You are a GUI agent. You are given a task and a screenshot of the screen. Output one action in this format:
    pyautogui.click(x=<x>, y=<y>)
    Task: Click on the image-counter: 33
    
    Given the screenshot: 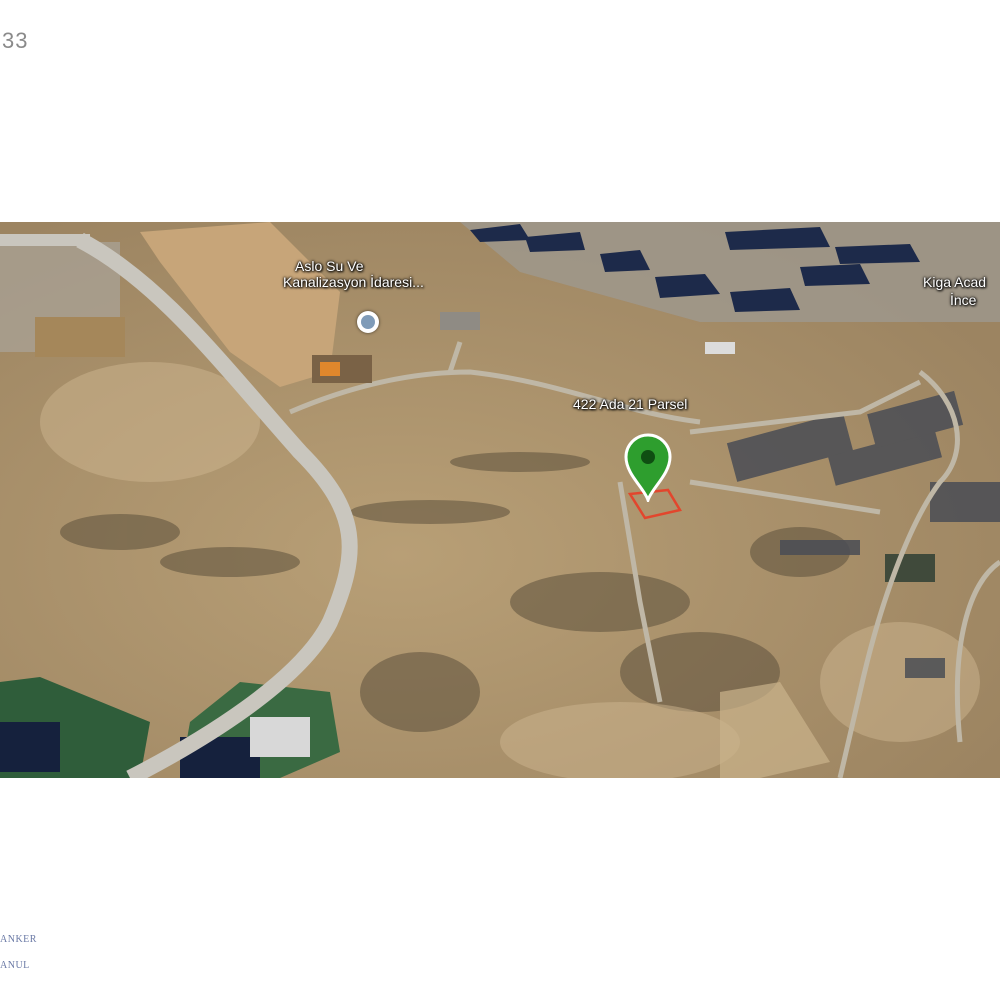 What is the action you would take?
    pyautogui.click(x=15, y=40)
    